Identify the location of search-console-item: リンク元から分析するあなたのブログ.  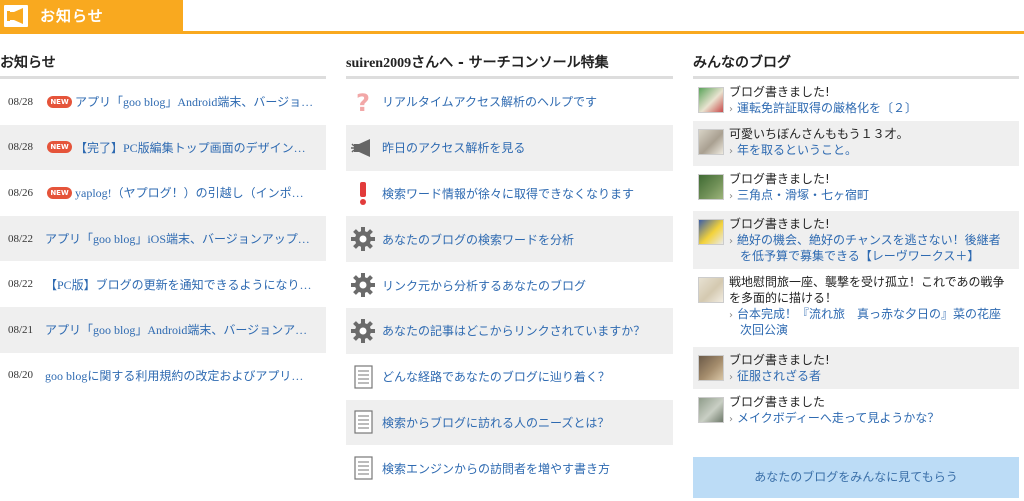
(509, 285).